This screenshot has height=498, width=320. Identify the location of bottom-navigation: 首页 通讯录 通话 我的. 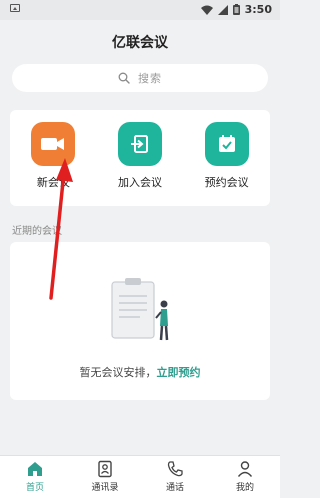
(140, 476).